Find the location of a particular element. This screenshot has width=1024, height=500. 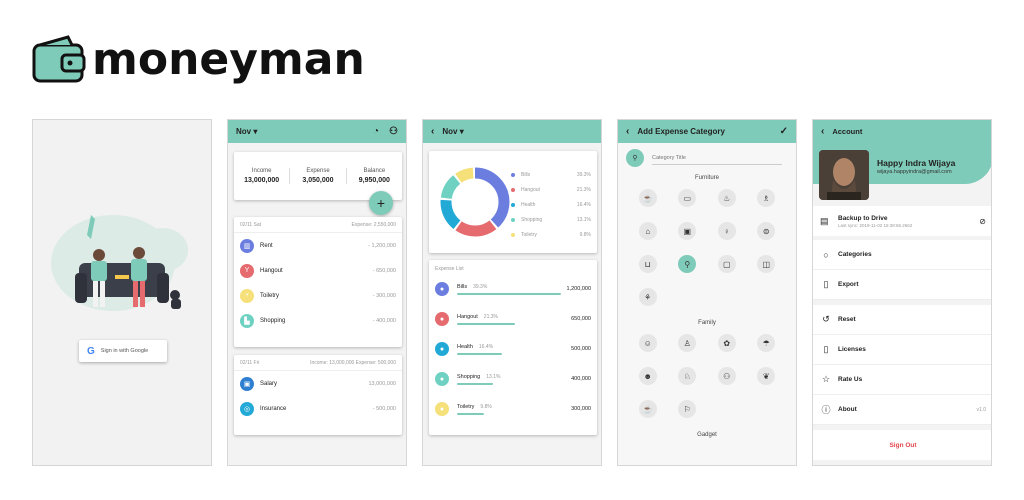

category-option-icon: ▣ is located at coordinates (687, 231).